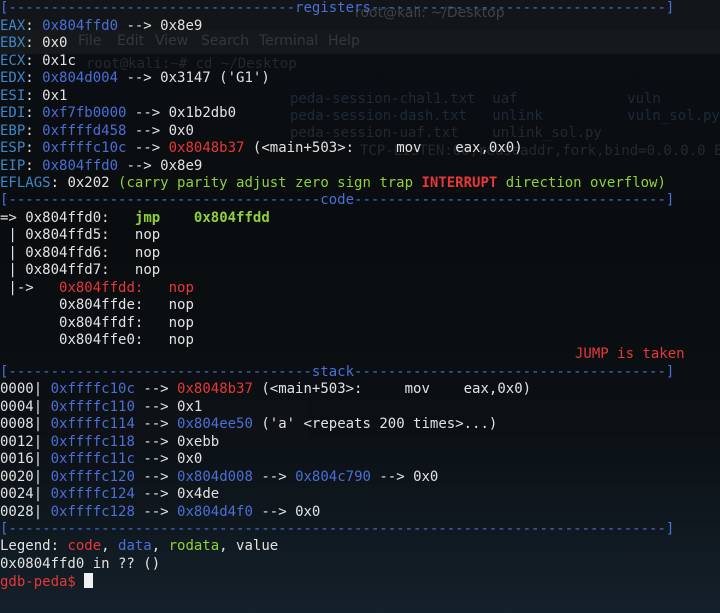  What do you see at coordinates (118, 113) in the screenshot?
I see `register-edi: EDI: 0xf7fb0000 --> 0x1b2db0` at bounding box center [118, 113].